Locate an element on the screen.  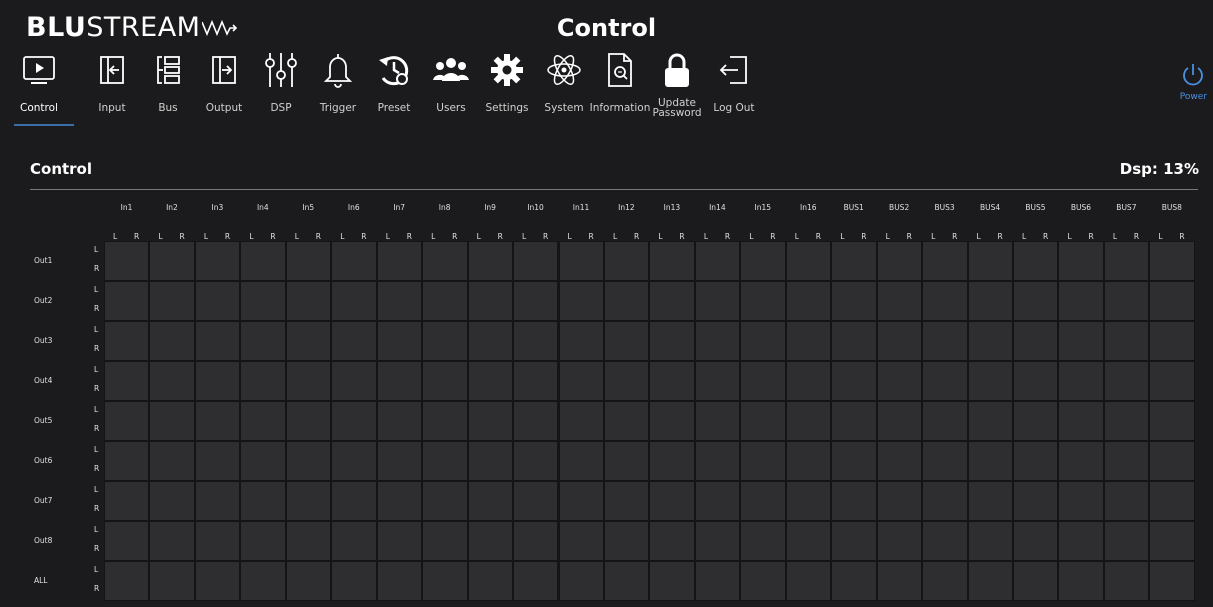
nav-item-update-password: Update Password is located at coordinates (677, 84).